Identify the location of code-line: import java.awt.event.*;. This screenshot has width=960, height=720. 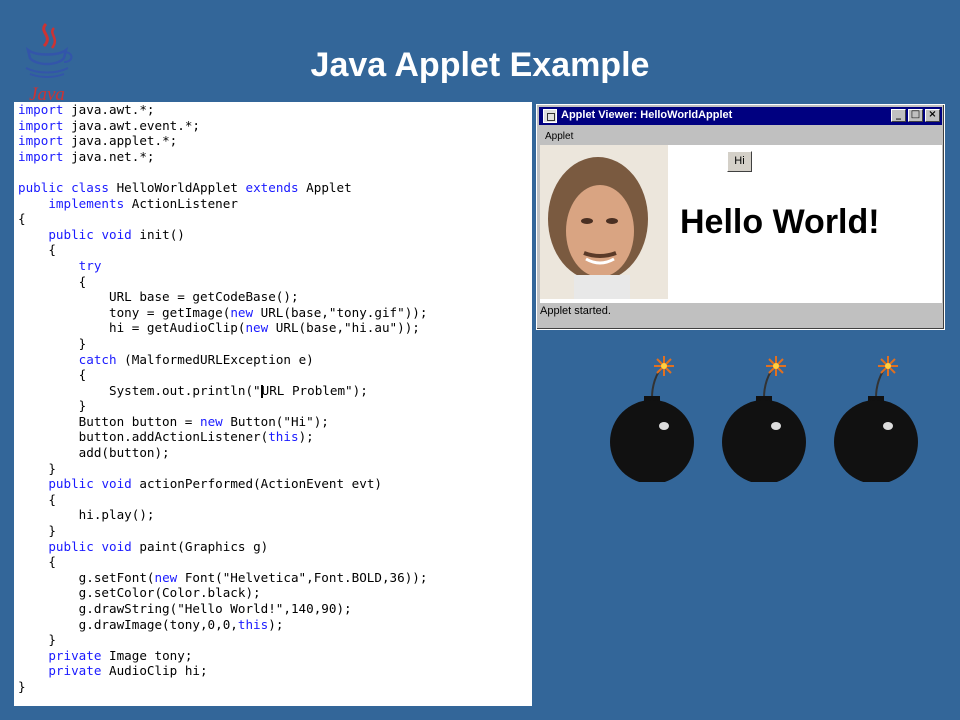
(222, 126).